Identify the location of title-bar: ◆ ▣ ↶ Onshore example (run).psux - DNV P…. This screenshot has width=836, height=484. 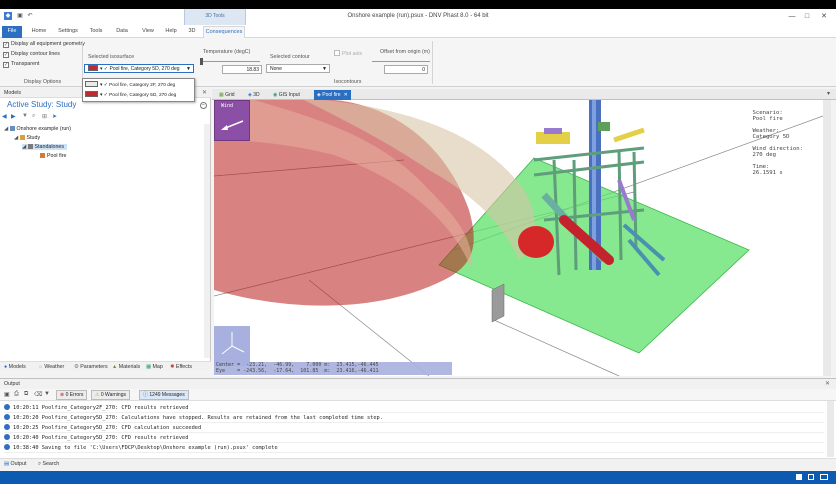
(418, 17).